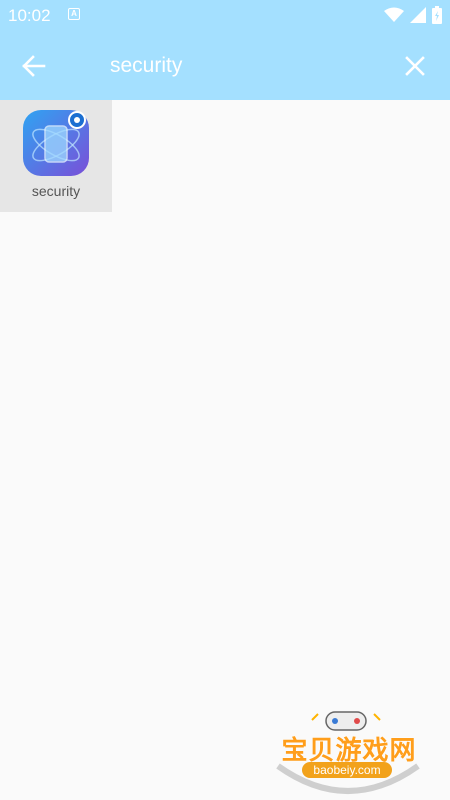  I want to click on watermark-url: baobeiy.com, so click(347, 770).